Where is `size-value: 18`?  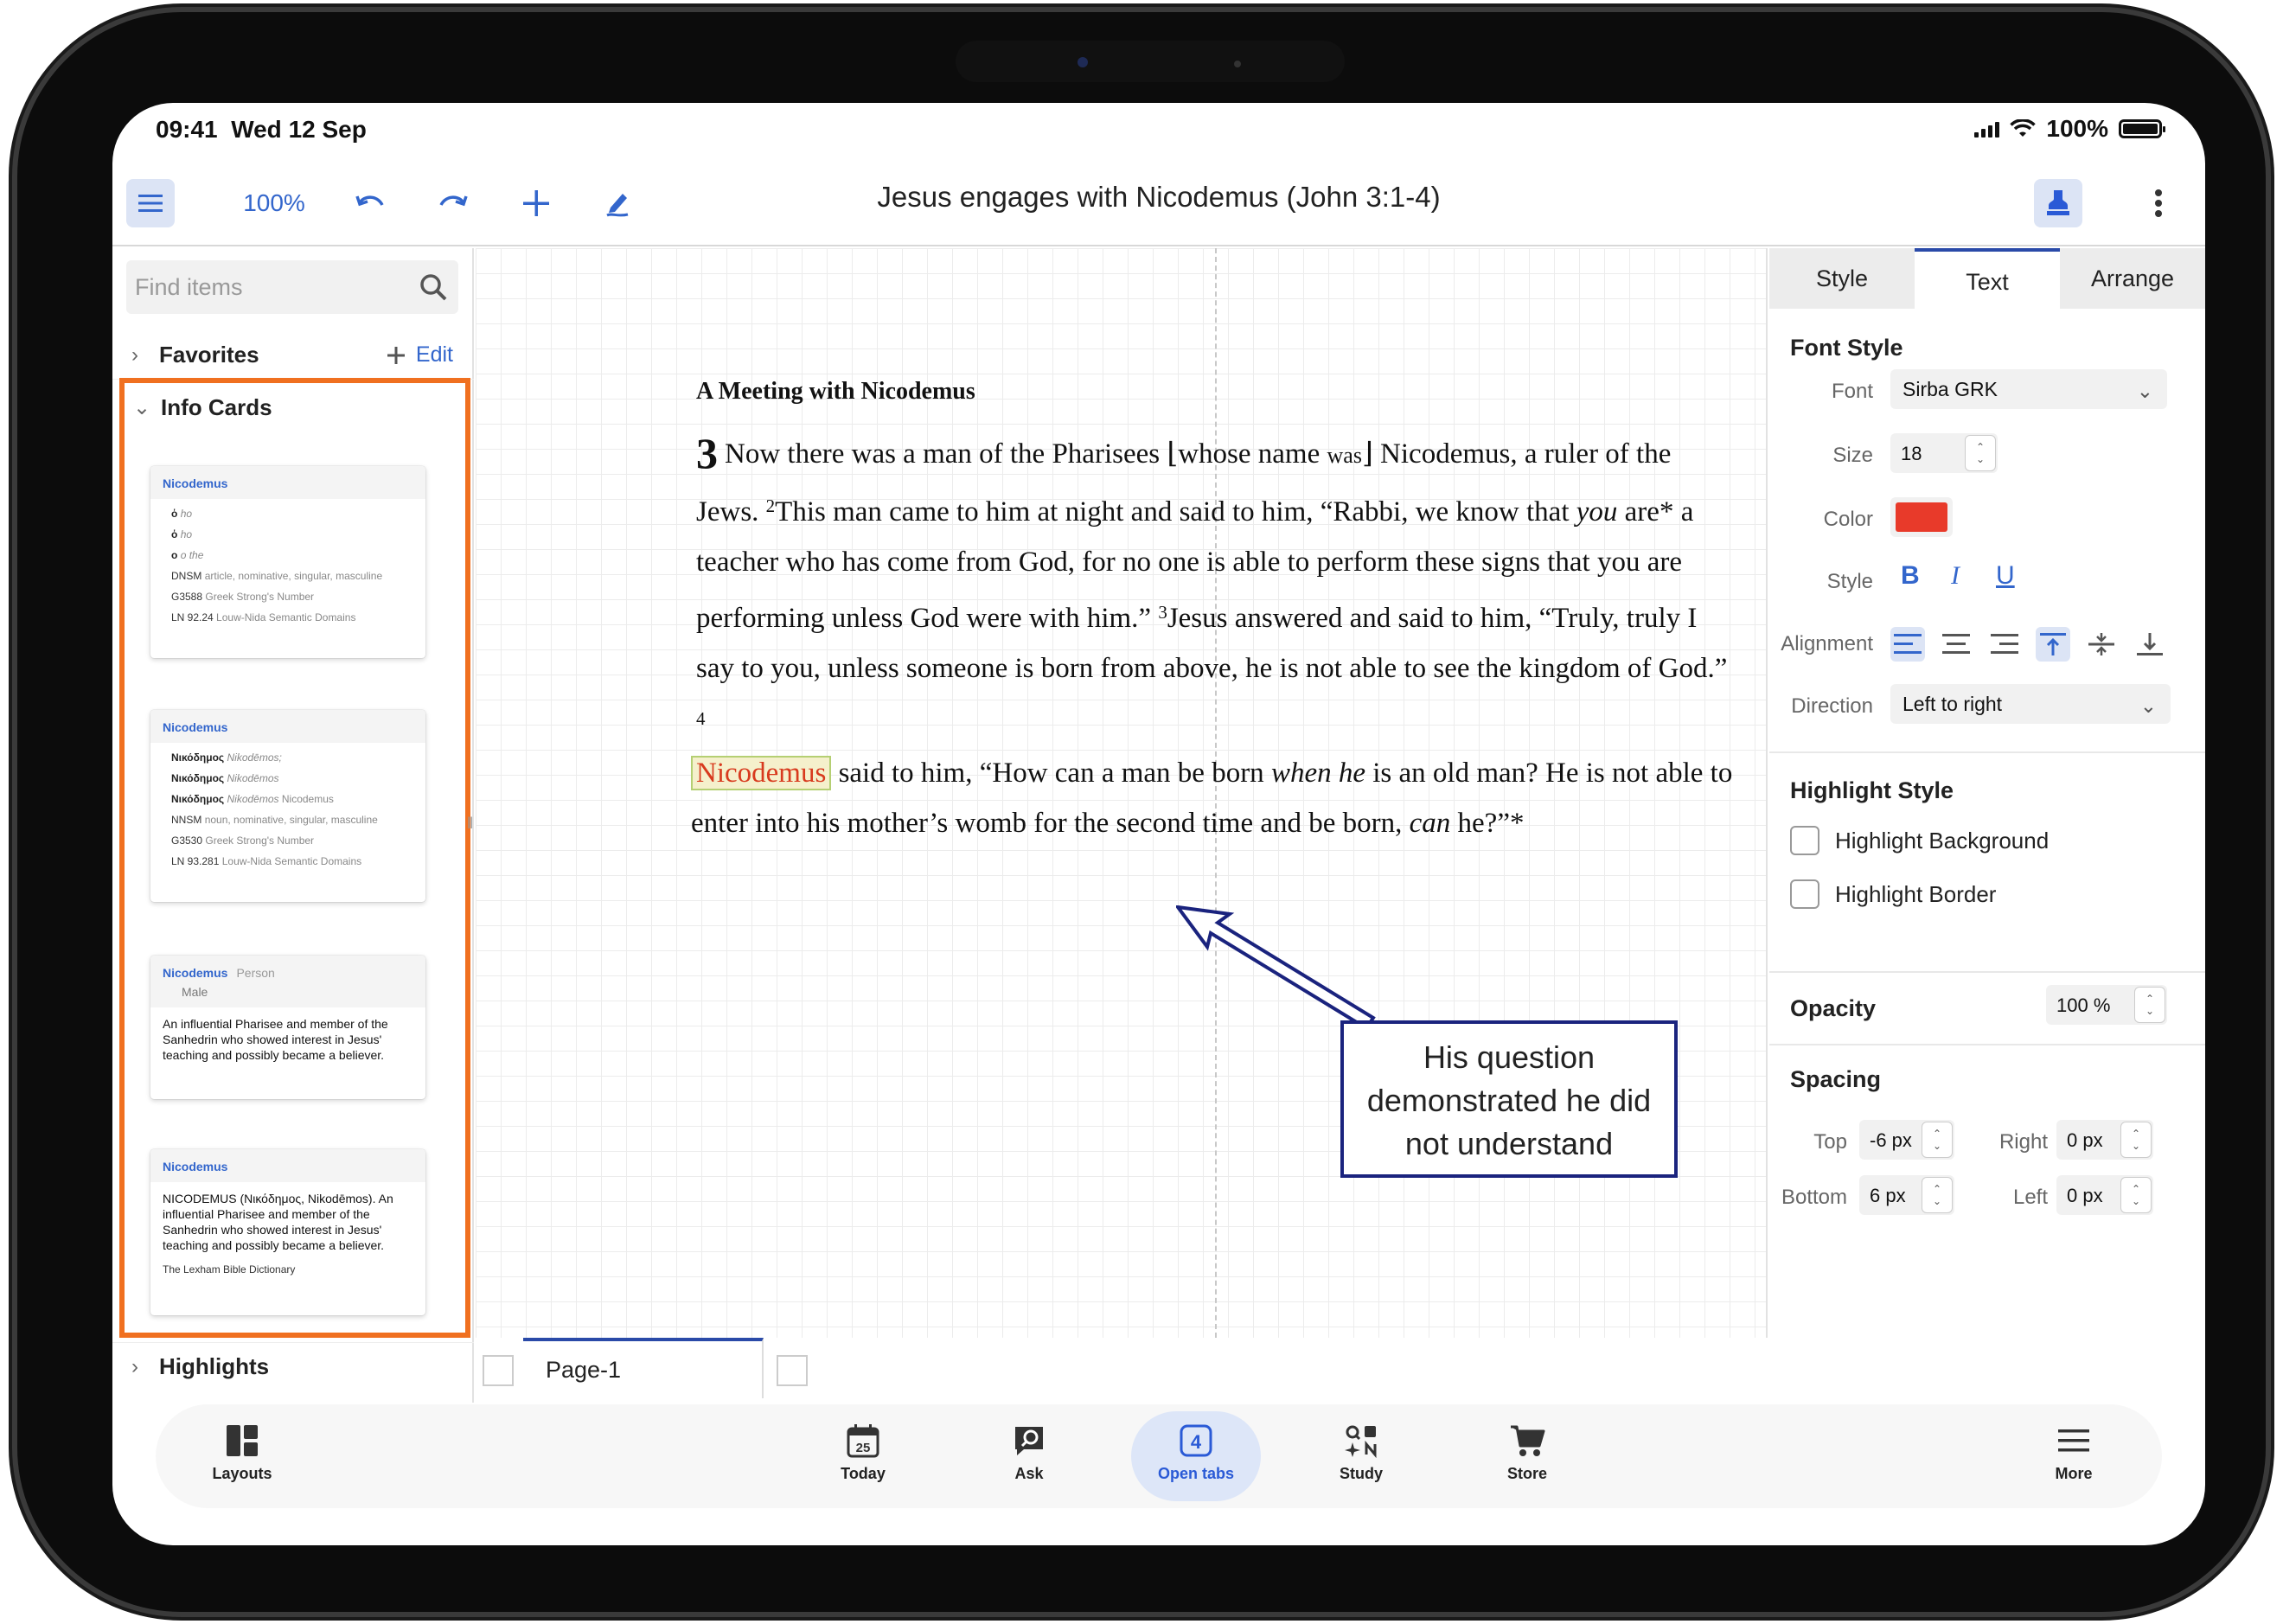
size-value: 18 is located at coordinates (1911, 453).